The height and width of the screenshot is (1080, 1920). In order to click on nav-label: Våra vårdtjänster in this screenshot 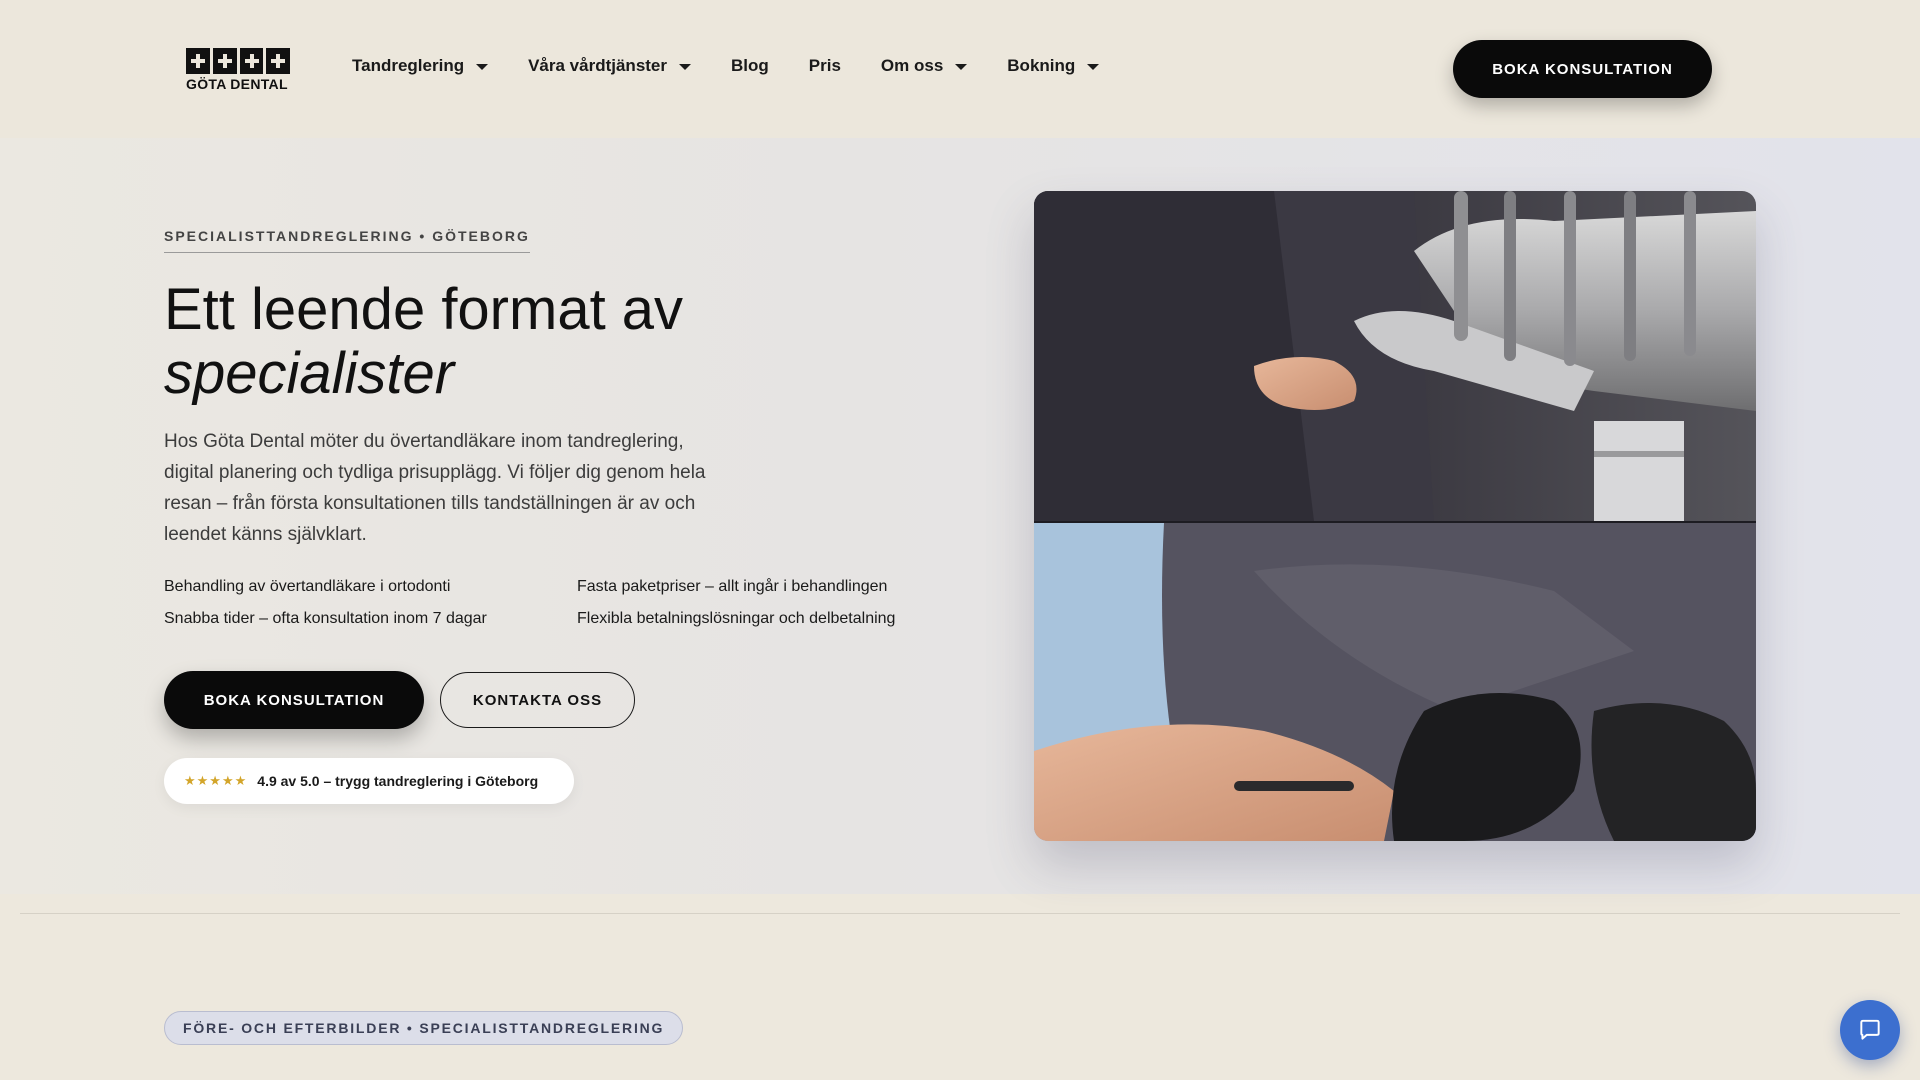, I will do `click(597, 65)`.